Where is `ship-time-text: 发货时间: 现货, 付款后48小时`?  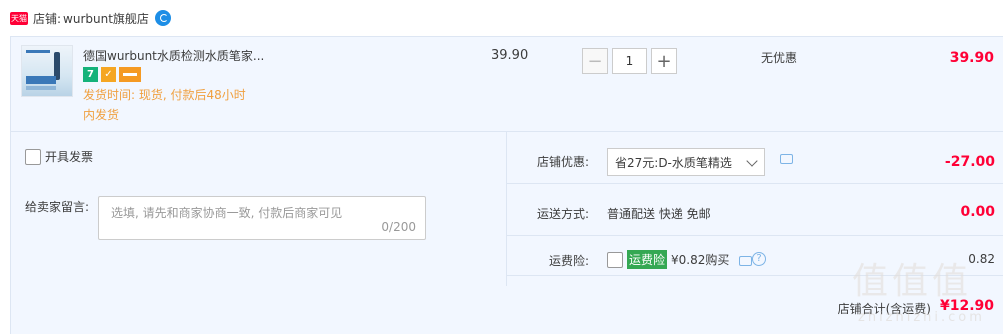
ship-time-text: 发货时间: 现货, 付款后48小时 is located at coordinates (164, 95).